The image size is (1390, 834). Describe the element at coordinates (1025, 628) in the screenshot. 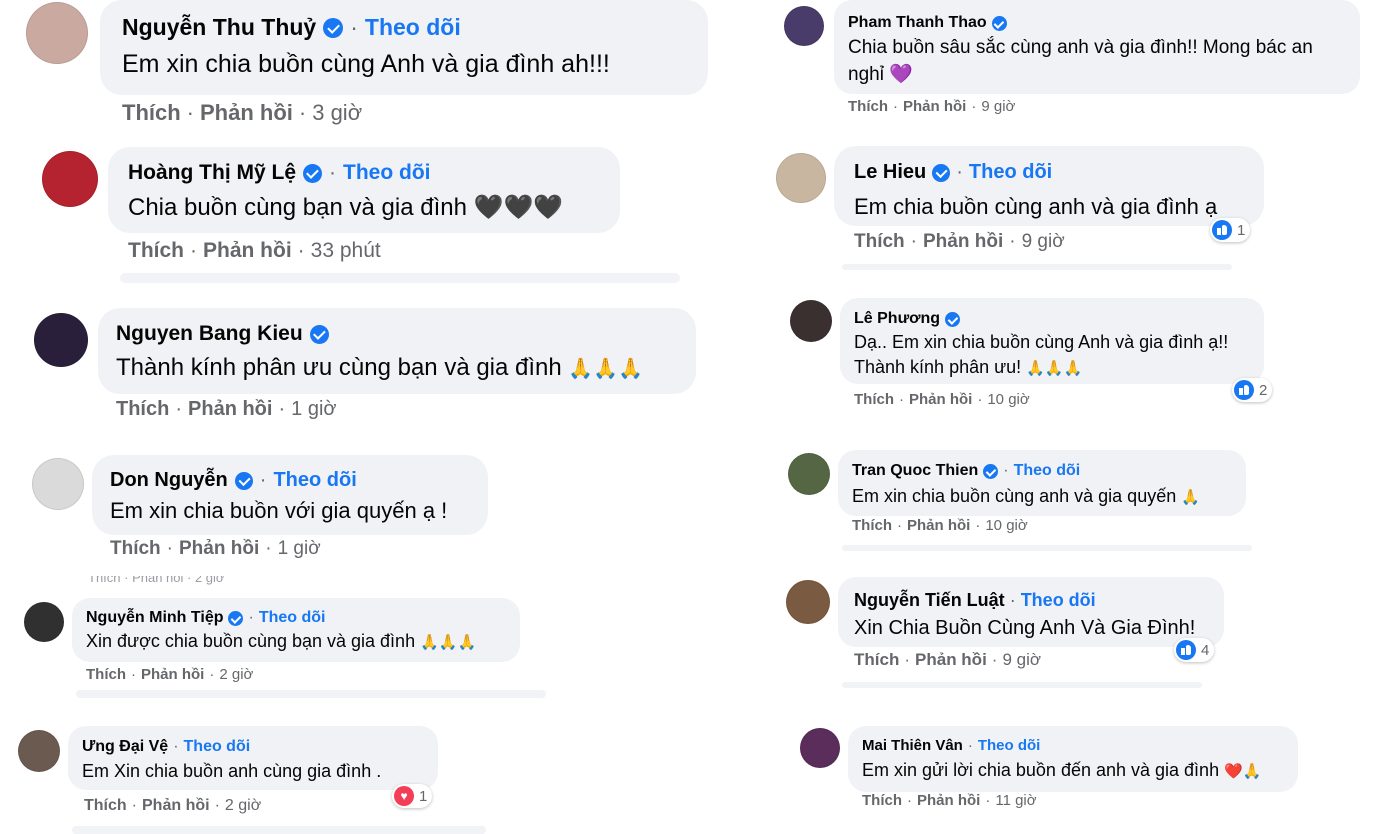

I see `comment-text: Xin Chia Buồn Cùng Anh Và Gia Đình!` at that location.